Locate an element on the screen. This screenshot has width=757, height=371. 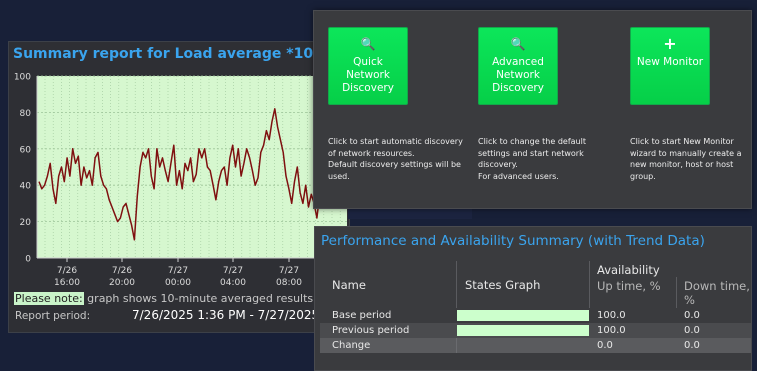
quick-network-discovery-button: 🔍 Quick Network Discovery is located at coordinates (368, 66).